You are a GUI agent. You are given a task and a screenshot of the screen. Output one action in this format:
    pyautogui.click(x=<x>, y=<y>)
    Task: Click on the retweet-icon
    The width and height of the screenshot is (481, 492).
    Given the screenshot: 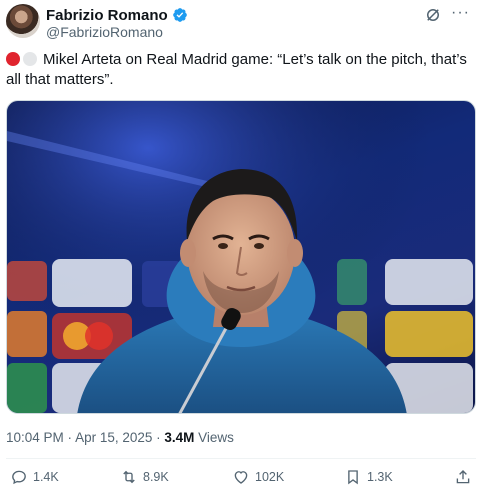 What is the action you would take?
    pyautogui.click(x=129, y=477)
    